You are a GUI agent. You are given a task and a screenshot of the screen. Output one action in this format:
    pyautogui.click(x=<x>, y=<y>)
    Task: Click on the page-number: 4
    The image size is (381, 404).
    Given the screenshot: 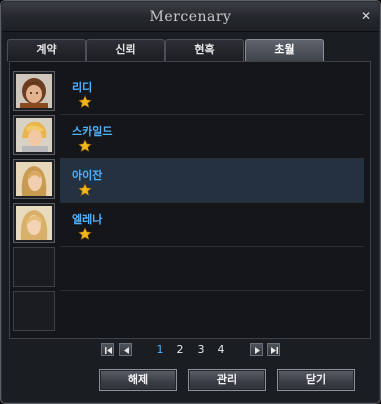 What is the action you would take?
    pyautogui.click(x=221, y=349)
    